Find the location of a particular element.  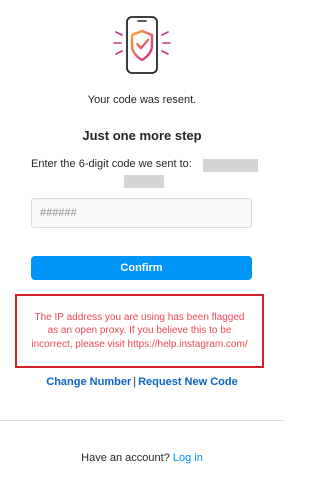

request-new-code-link: Request New Code is located at coordinates (188, 382).